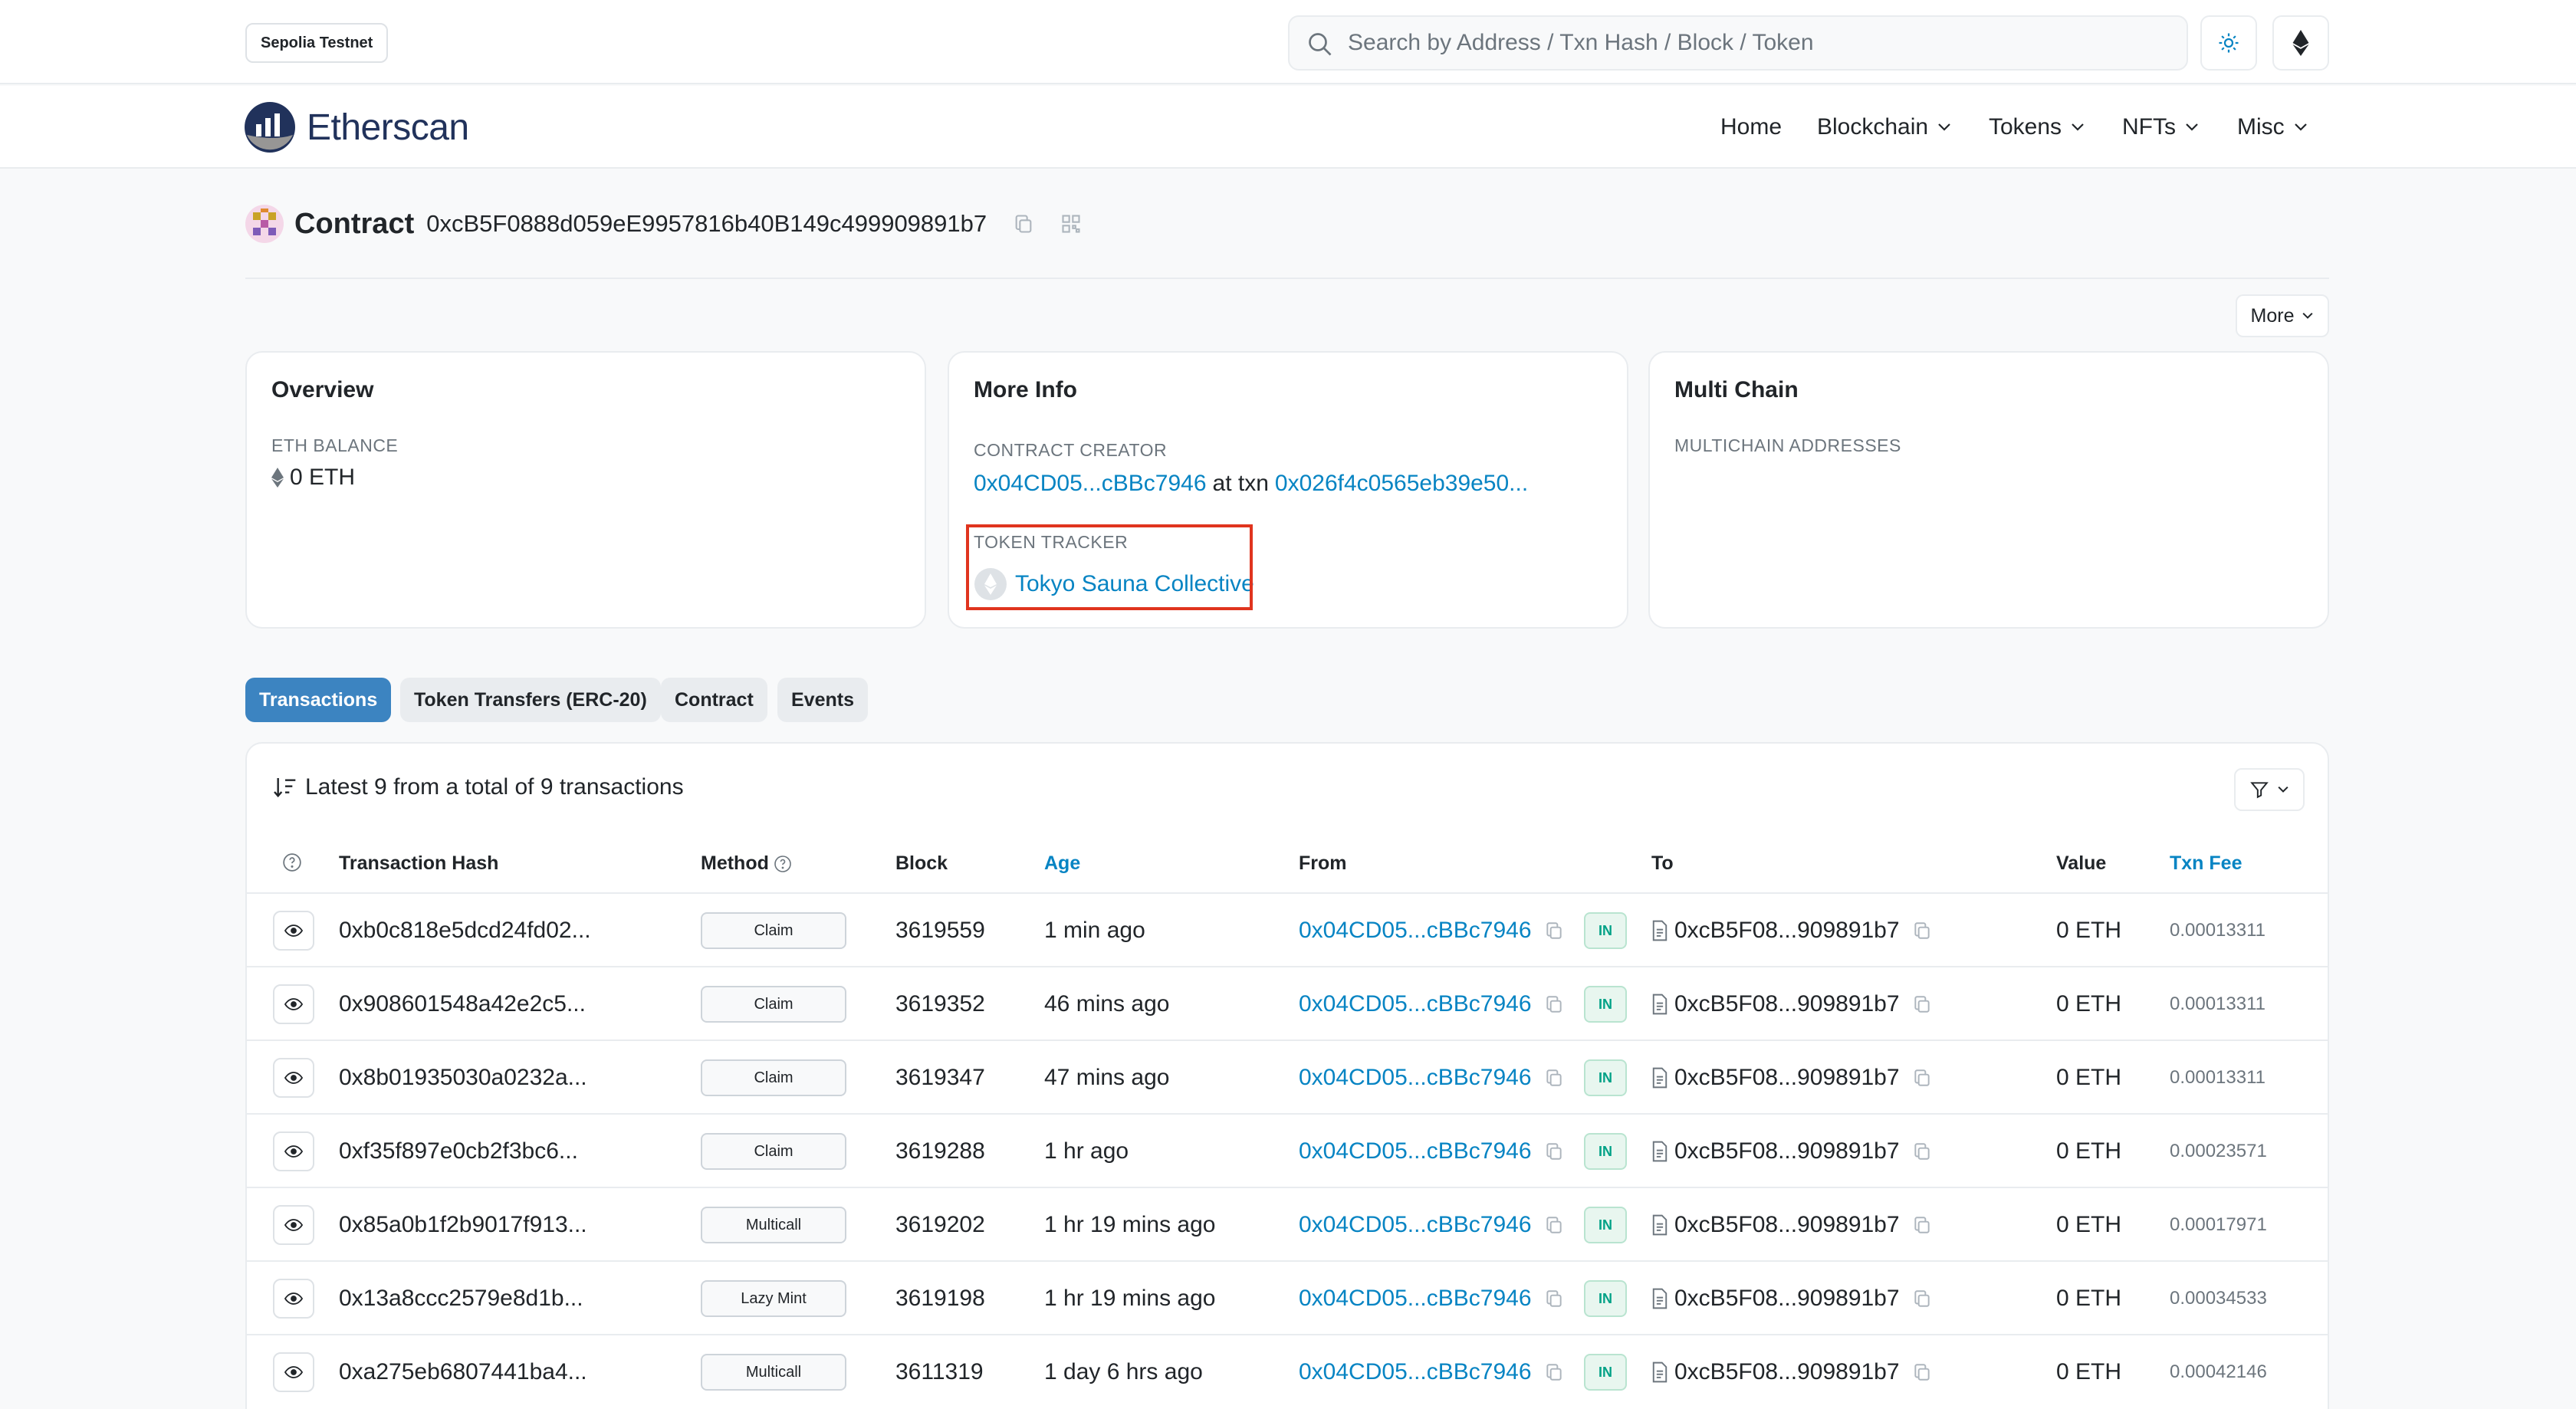 Image resolution: width=2576 pixels, height=1409 pixels. Describe the element at coordinates (940, 1004) in the screenshot. I see `block-link: 3619352` at that location.